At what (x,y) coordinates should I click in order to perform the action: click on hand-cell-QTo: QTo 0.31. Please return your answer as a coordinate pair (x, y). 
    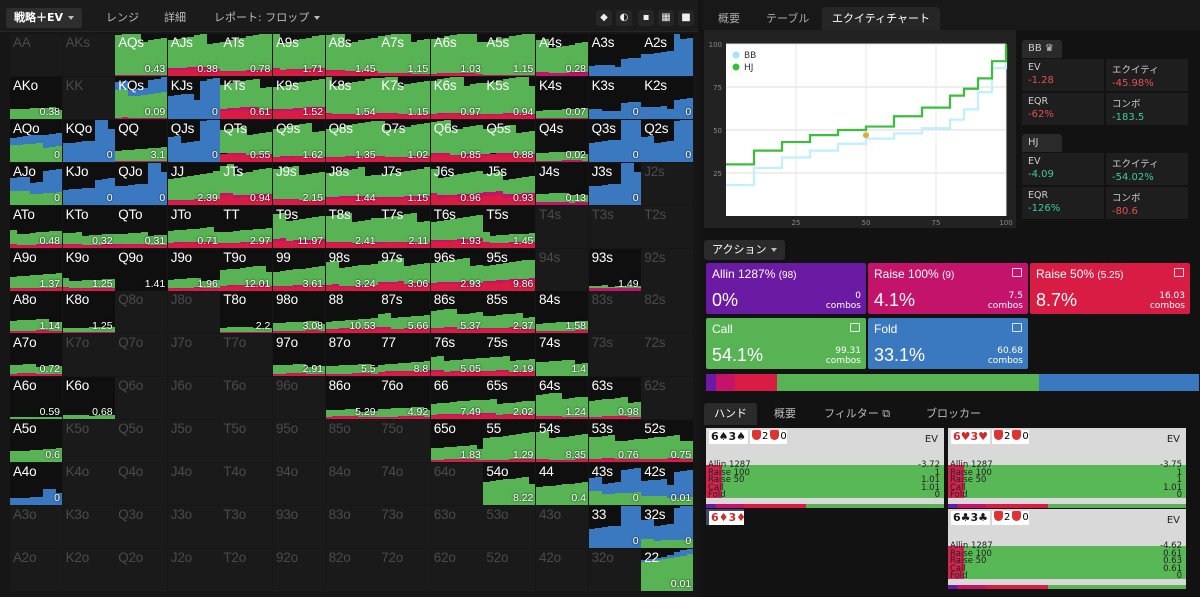
    Looking at the image, I should click on (141, 226).